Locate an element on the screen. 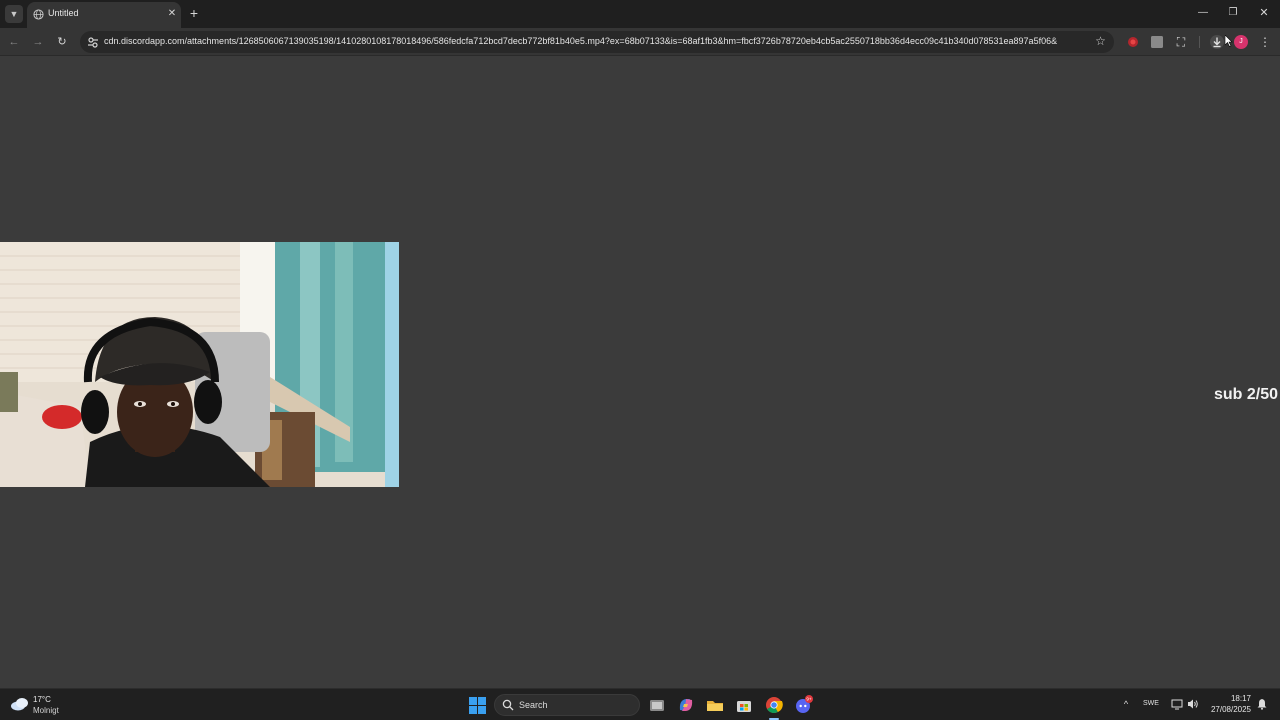 Image resolution: width=1280 pixels, height=720 pixels. tab-title: Untitled is located at coordinates (63, 13).